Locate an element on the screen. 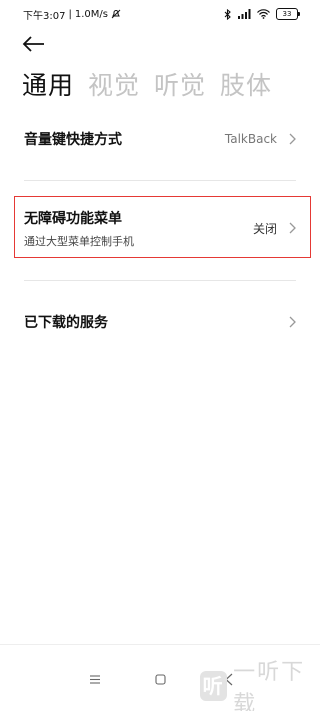 The height and width of the screenshot is (711, 320). accessibility-menu-right: 关闭 is located at coordinates (274, 228).